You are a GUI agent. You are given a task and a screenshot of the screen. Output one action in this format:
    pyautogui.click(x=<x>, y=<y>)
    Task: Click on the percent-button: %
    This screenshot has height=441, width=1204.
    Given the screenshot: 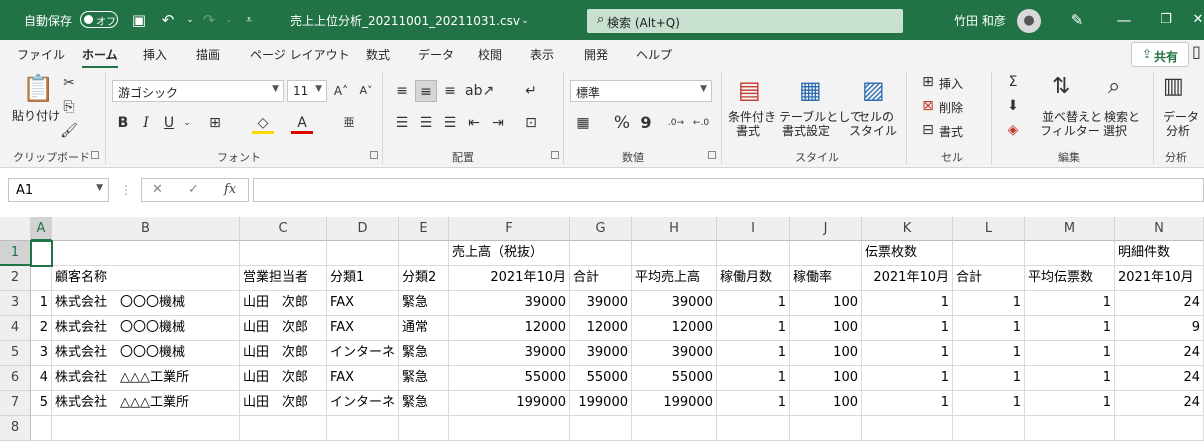 What is the action you would take?
    pyautogui.click(x=622, y=123)
    